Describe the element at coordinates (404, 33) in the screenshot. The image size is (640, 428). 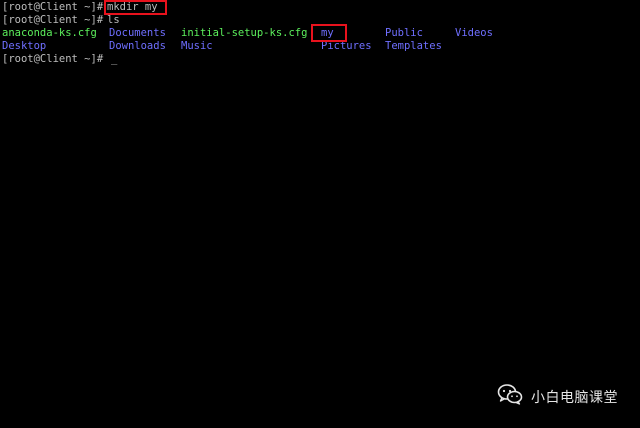
I see `directory-entry: Public` at that location.